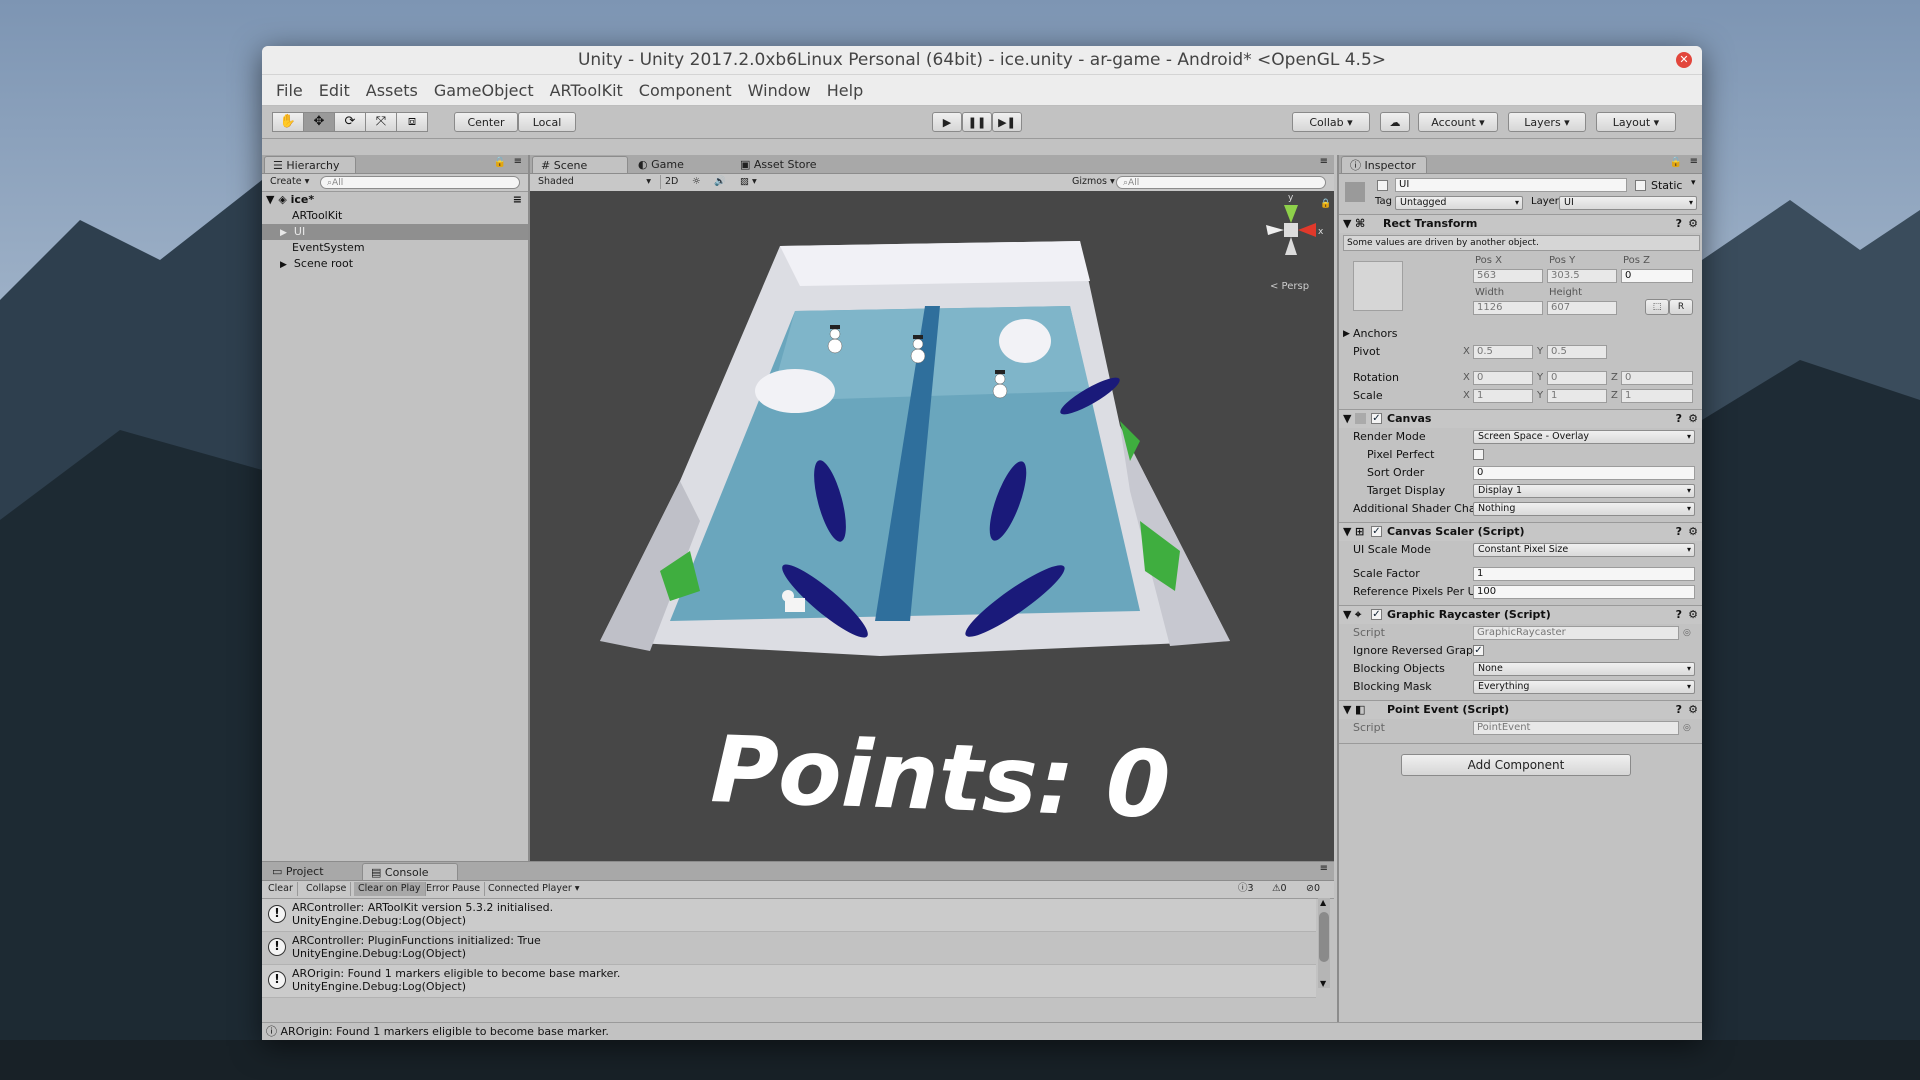 This screenshot has height=1080, width=1920. What do you see at coordinates (289, 90) in the screenshot?
I see `menu-file: File` at bounding box center [289, 90].